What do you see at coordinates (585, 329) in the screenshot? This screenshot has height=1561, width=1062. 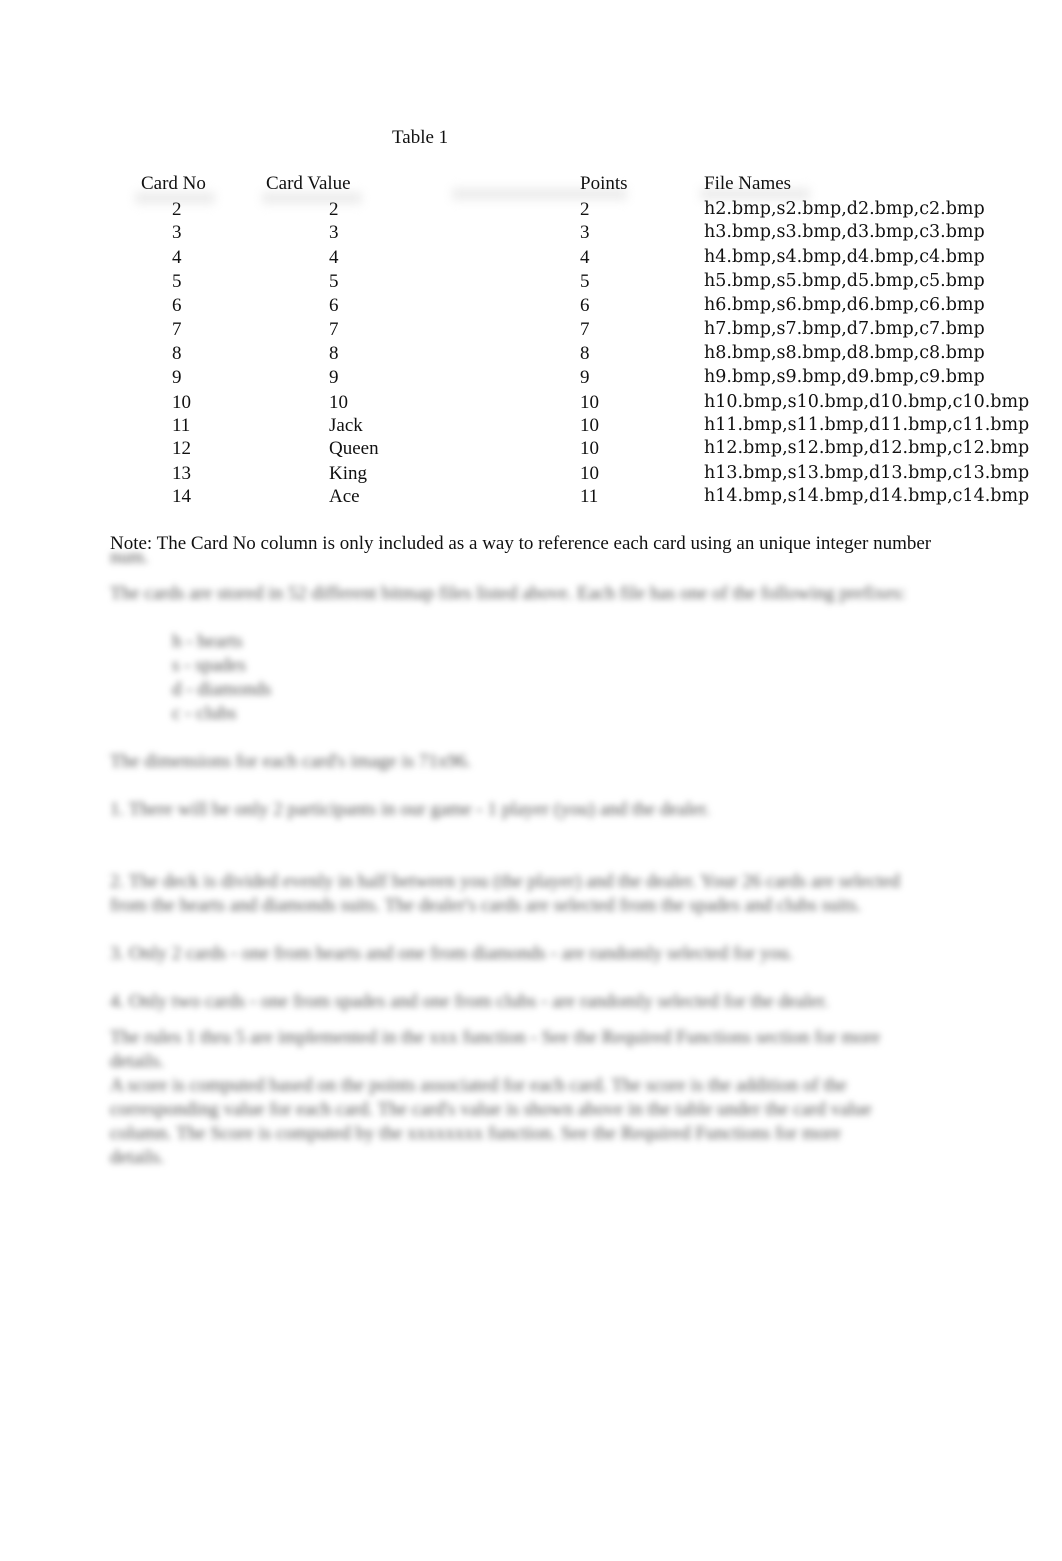 I see `points-cell: 7` at bounding box center [585, 329].